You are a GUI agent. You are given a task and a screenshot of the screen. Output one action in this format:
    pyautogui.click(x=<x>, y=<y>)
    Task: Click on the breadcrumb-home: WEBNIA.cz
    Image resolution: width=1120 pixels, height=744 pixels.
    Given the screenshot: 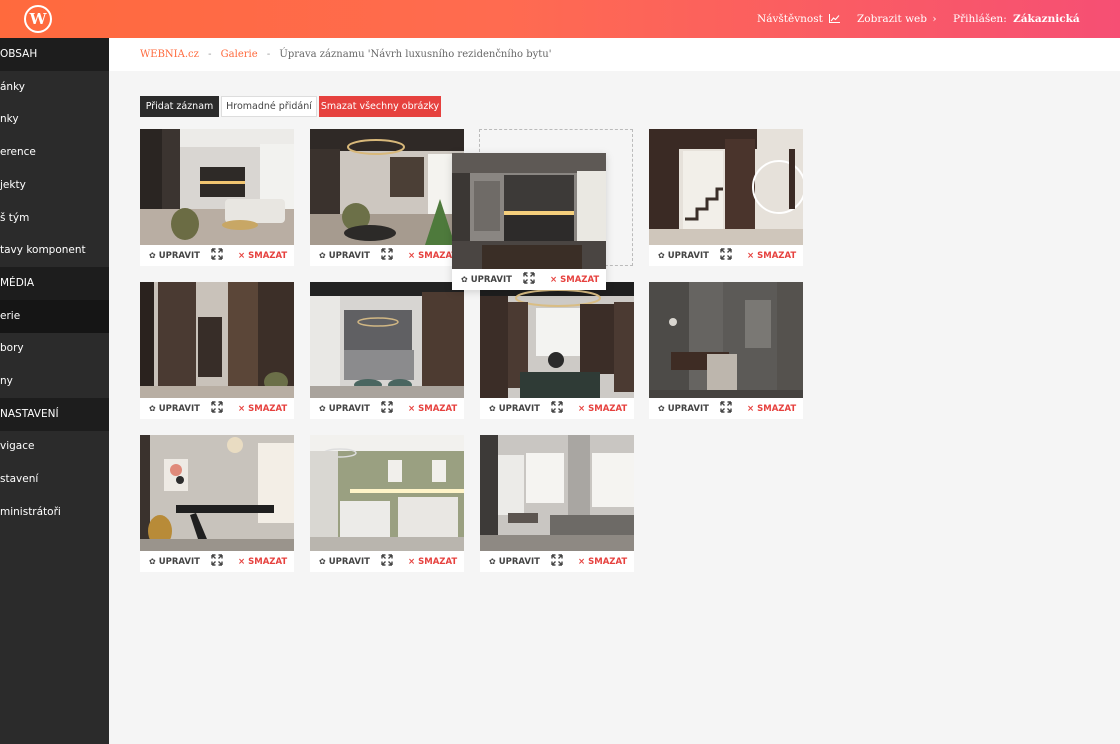 What is the action you would take?
    pyautogui.click(x=169, y=54)
    